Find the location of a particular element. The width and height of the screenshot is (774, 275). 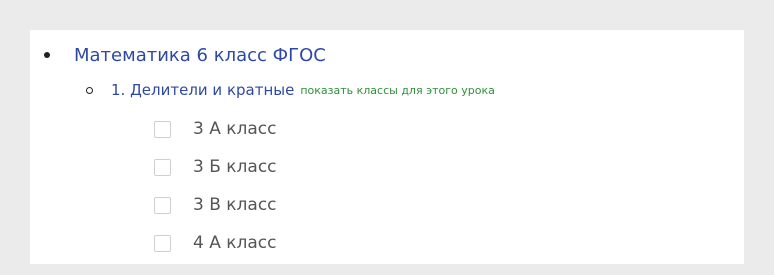

class-item: 3 Б класс is located at coordinates (215, 167).